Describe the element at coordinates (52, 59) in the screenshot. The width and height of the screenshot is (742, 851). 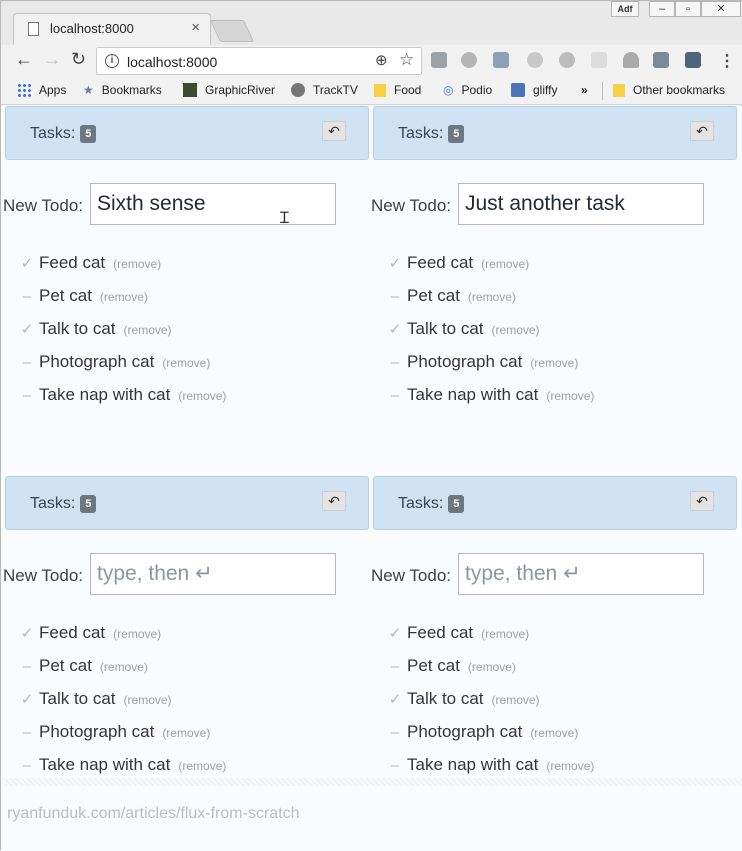
I see `forward-arrow-icon: →` at that location.